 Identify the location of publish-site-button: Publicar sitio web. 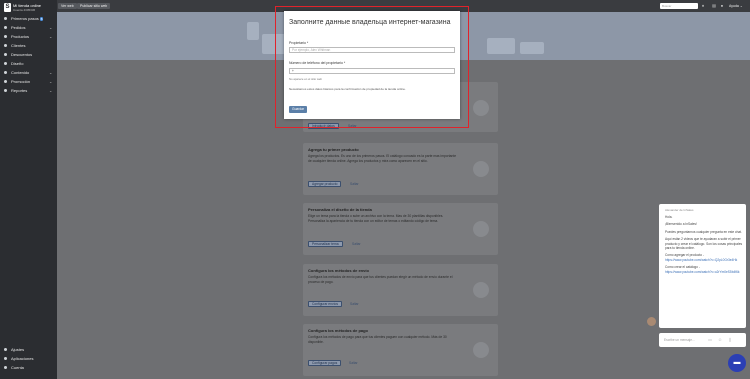
(94, 6).